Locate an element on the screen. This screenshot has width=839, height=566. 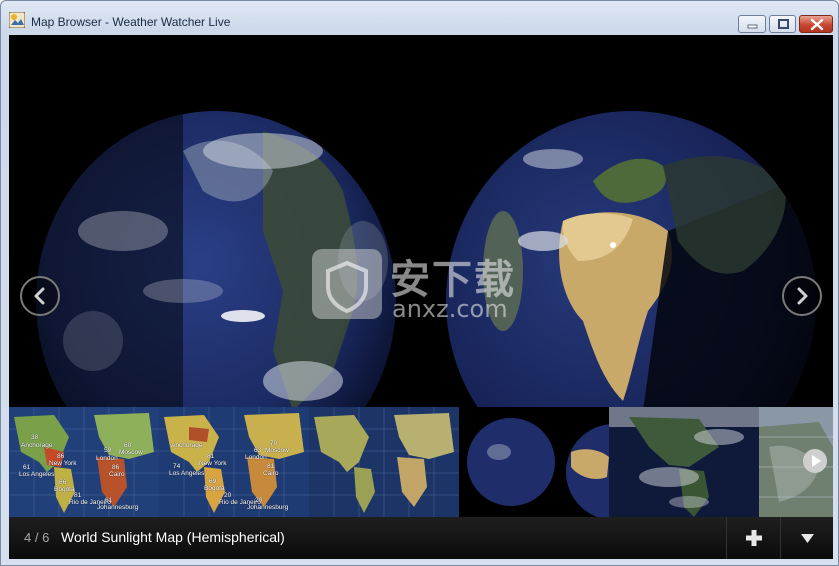
chevron-left-icon is located at coordinates (39, 296).